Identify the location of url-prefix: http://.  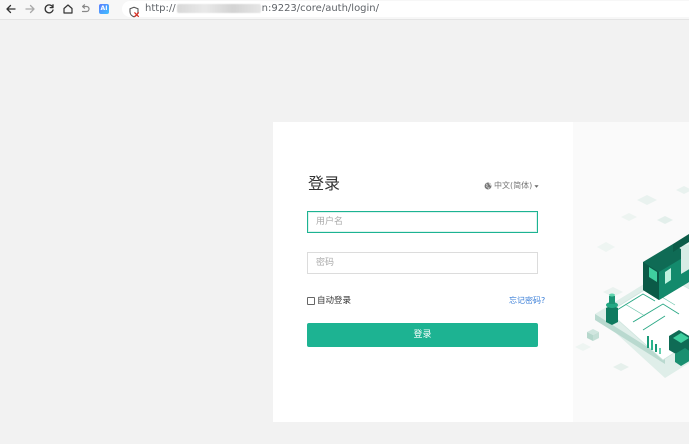
(160, 8).